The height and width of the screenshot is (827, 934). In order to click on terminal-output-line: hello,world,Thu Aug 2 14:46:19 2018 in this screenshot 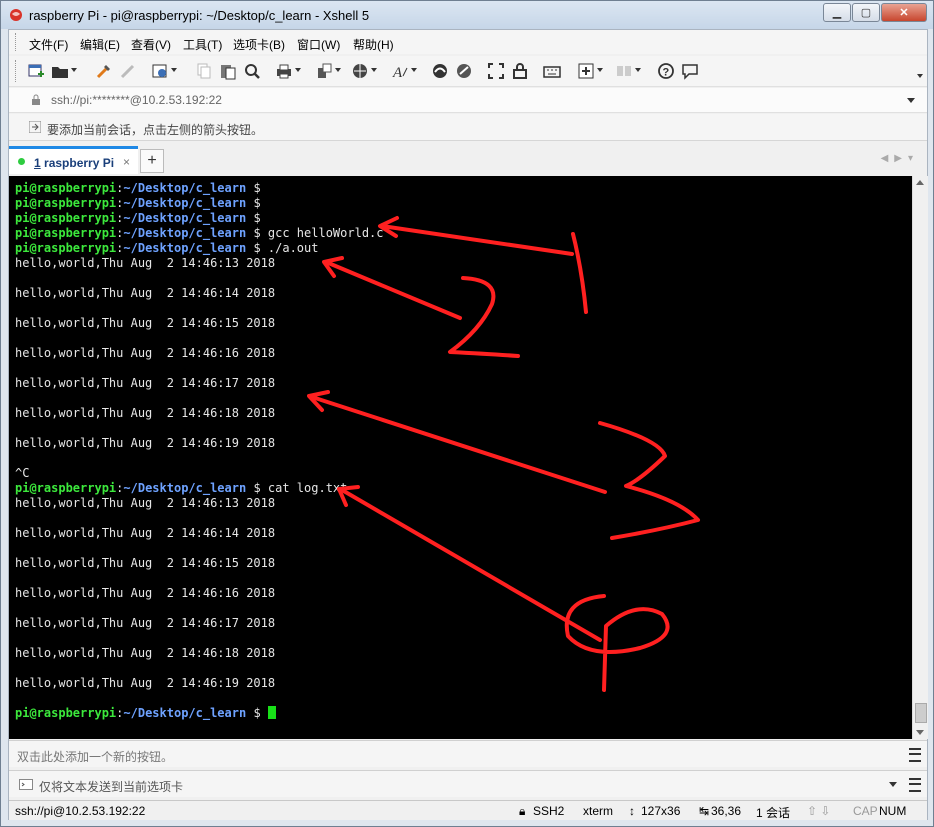, I will do `click(199, 443)`.